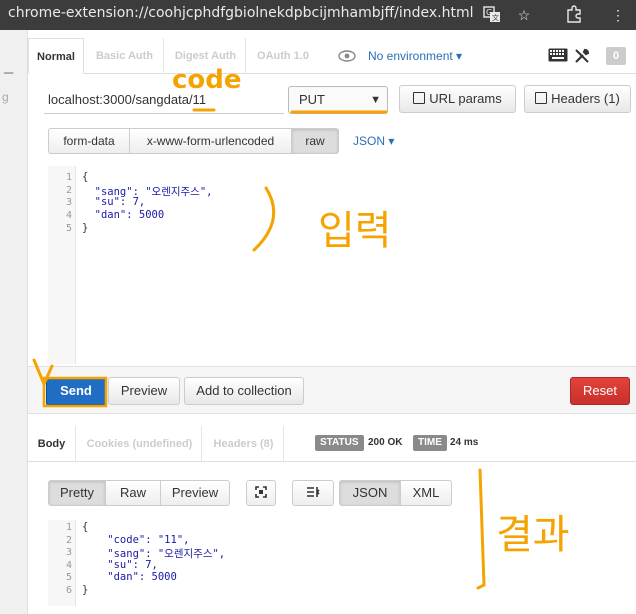 The image size is (636, 614). I want to click on body-format-dropdown: JSON ▾, so click(373, 141).